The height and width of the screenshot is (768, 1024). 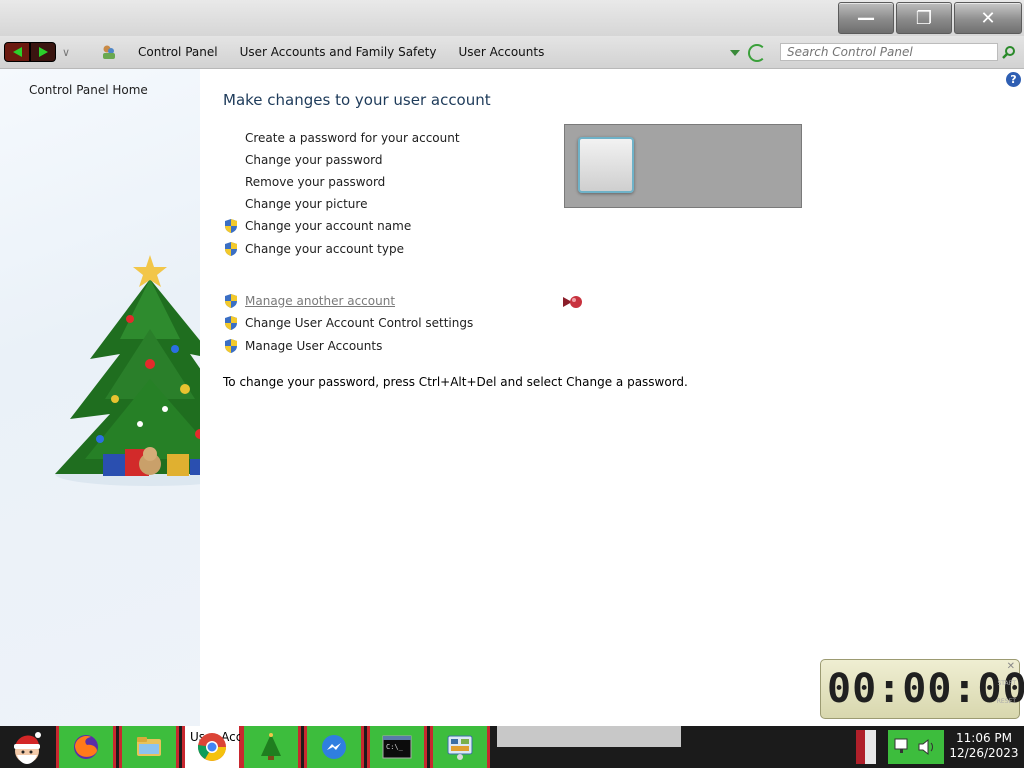 What do you see at coordinates (757, 53) in the screenshot?
I see `refresh-icon` at bounding box center [757, 53].